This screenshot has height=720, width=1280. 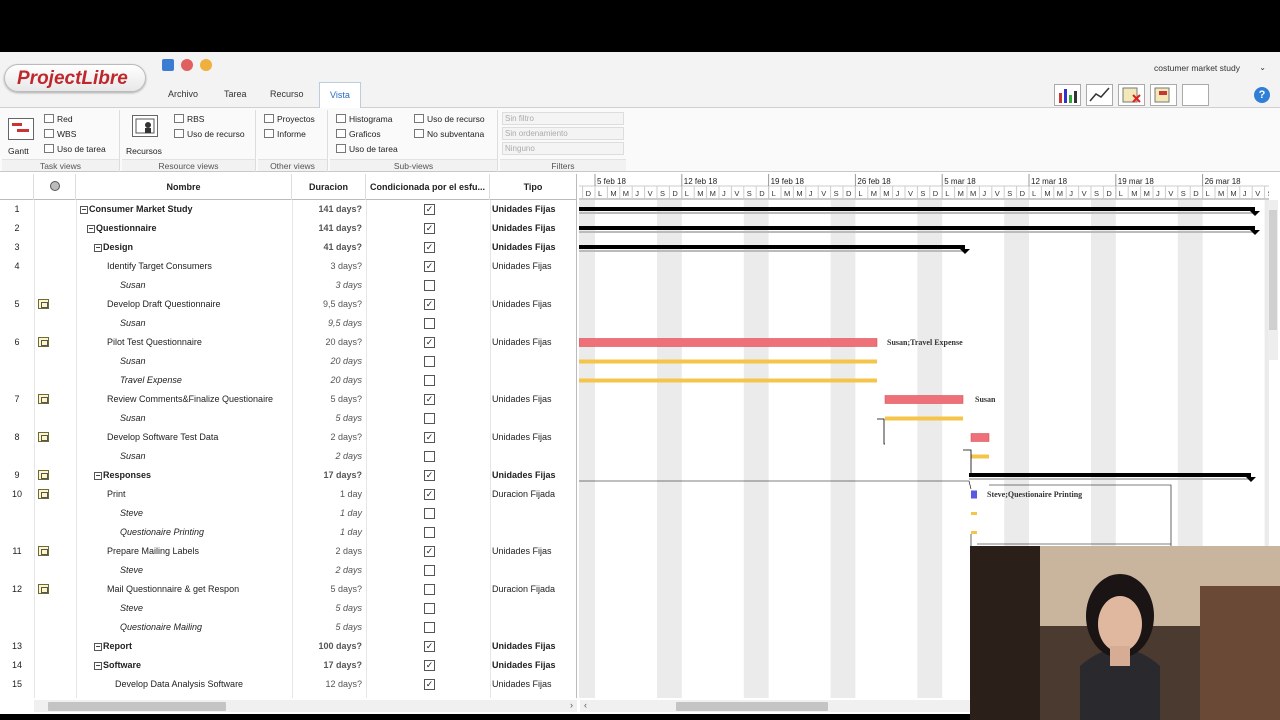 I want to click on row-name: Develop Draft Questionnaire, so click(x=184, y=304).